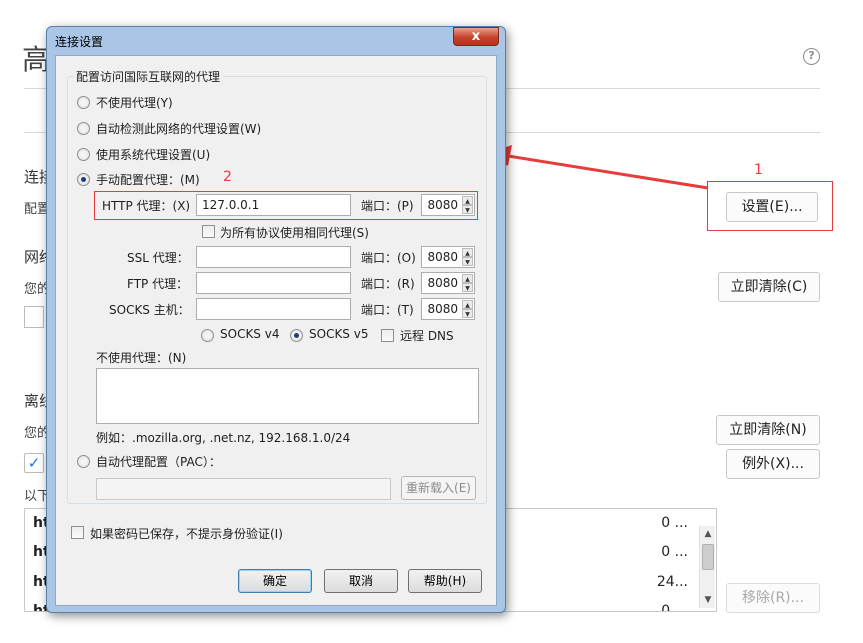  What do you see at coordinates (146, 206) in the screenshot?
I see `http-proxy-label: HTTP 代理：(X)` at bounding box center [146, 206].